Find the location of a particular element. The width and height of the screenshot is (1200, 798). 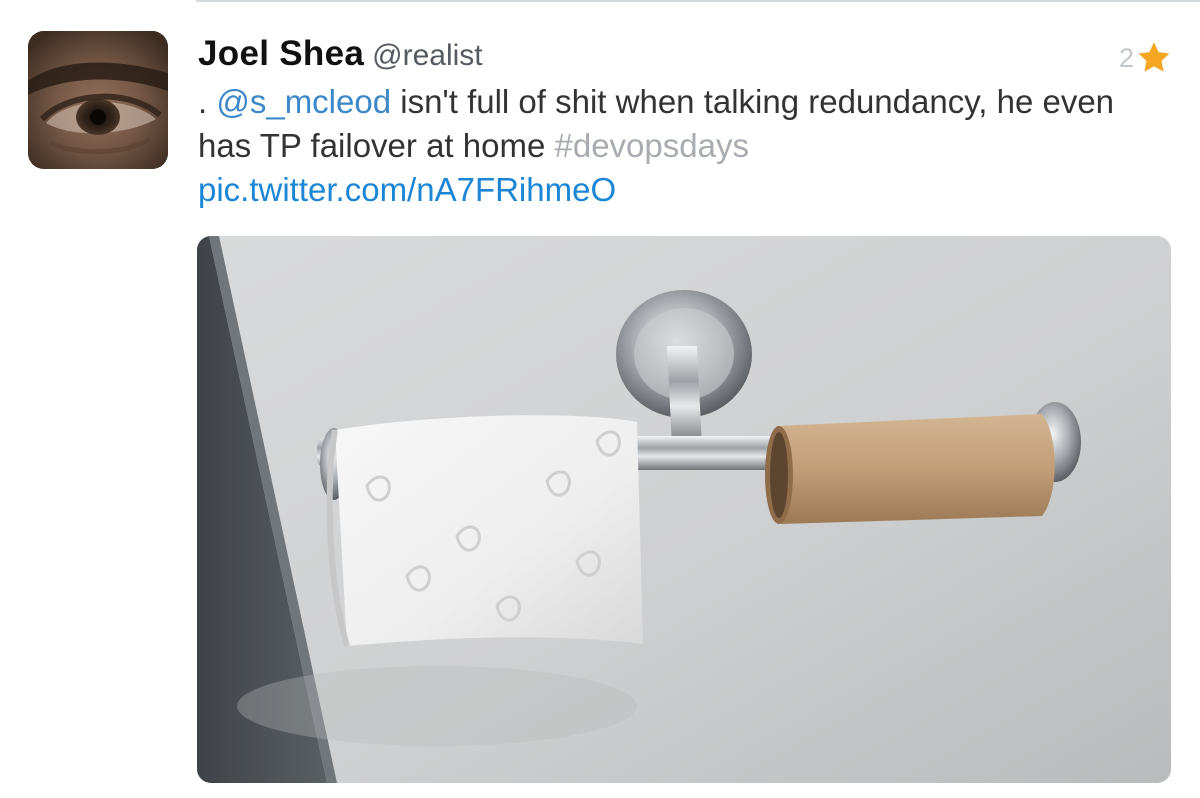

avatar is located at coordinates (98, 100).